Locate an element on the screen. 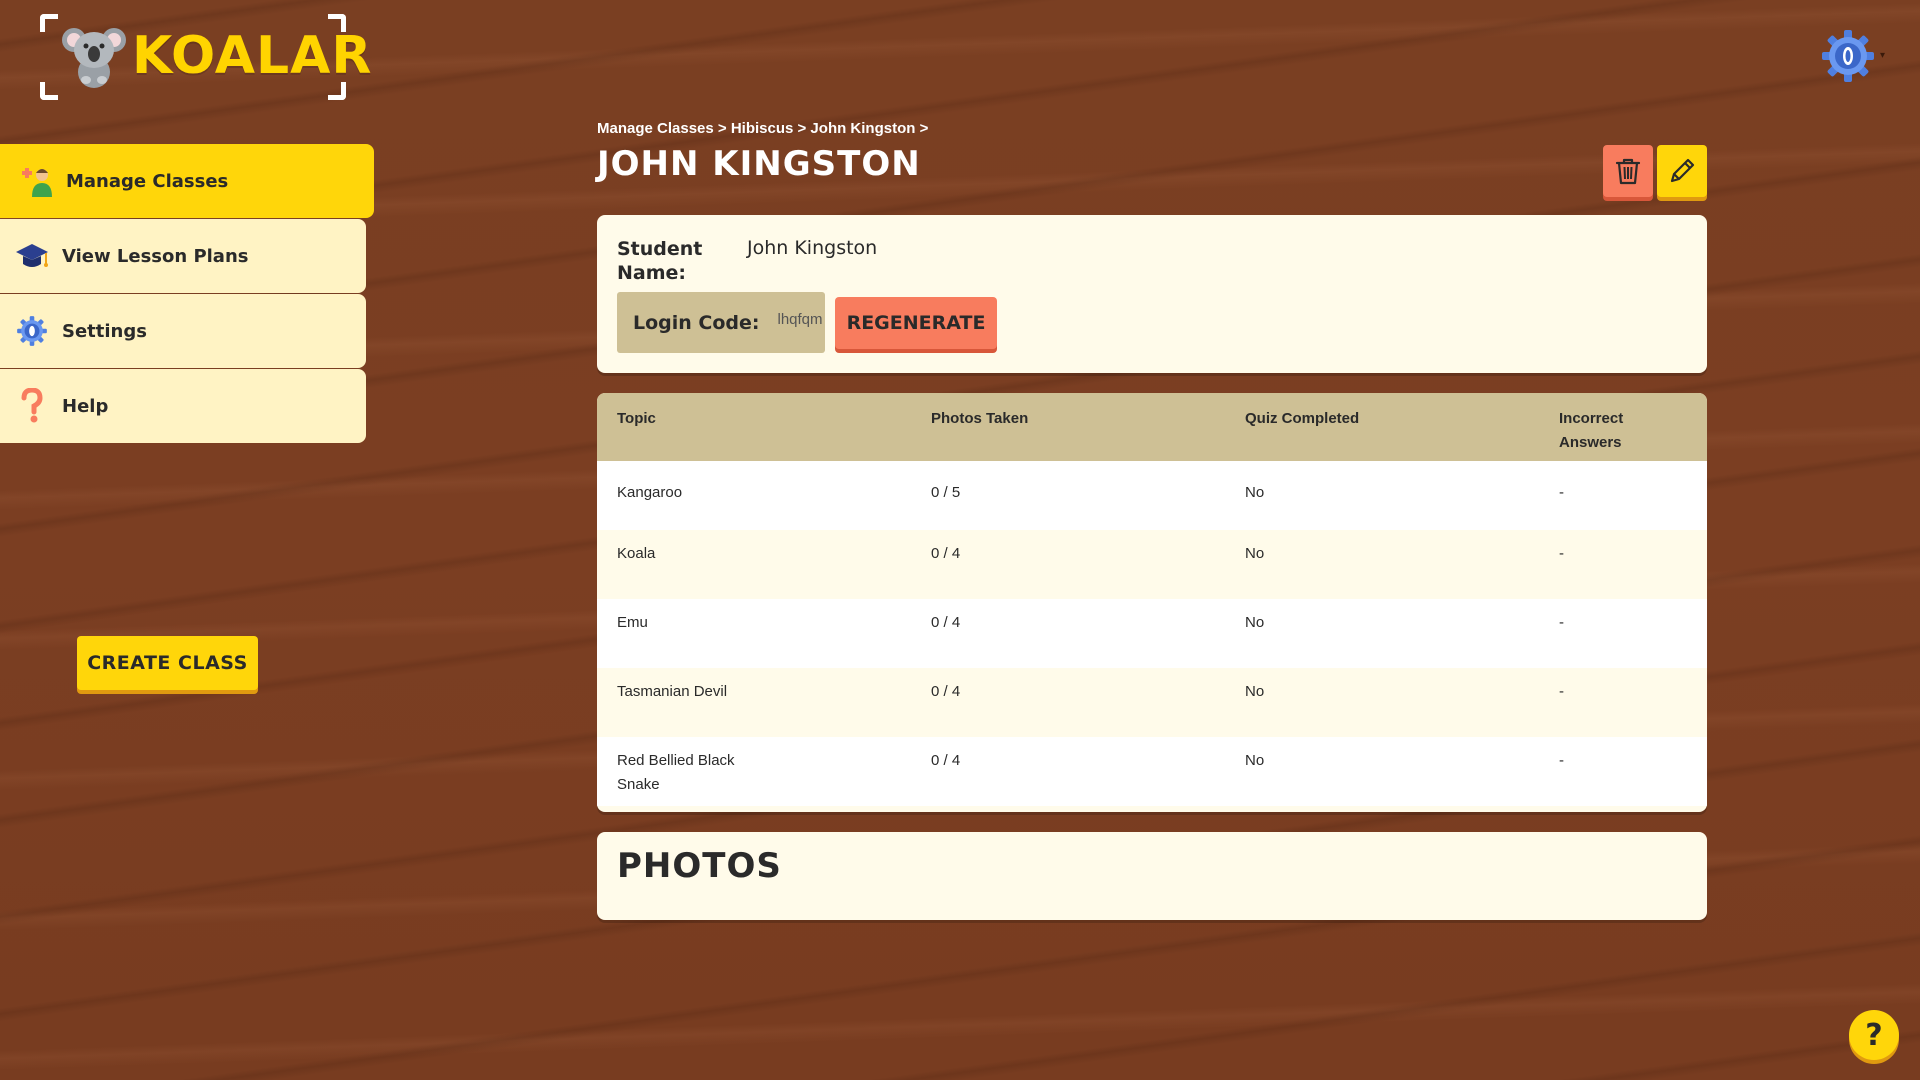 This screenshot has height=1080, width=1920. sidebar-item-view-lesson-plans: View Lesson Plans is located at coordinates (183, 256).